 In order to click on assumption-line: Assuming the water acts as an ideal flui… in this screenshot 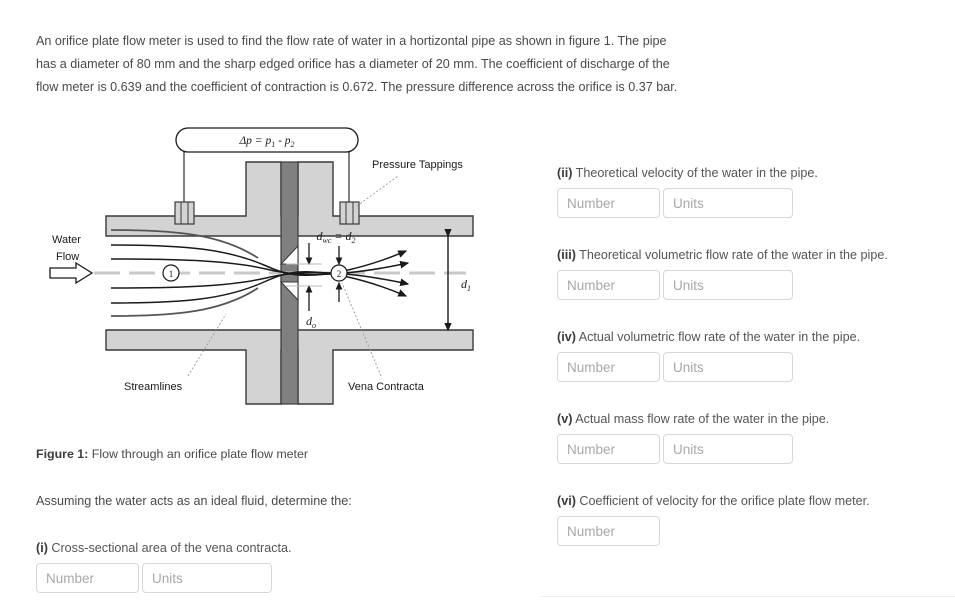, I will do `click(194, 501)`.